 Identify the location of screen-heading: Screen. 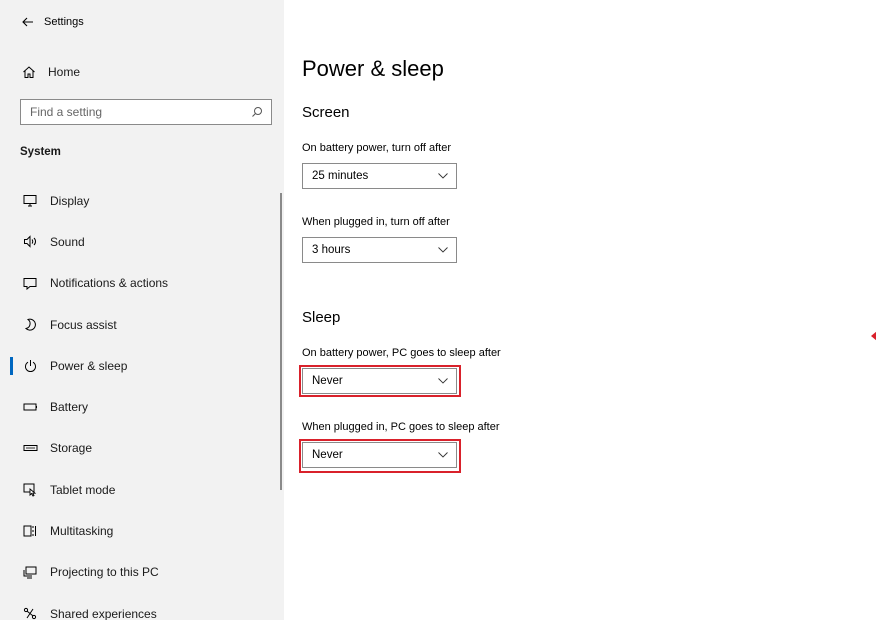
(326, 112).